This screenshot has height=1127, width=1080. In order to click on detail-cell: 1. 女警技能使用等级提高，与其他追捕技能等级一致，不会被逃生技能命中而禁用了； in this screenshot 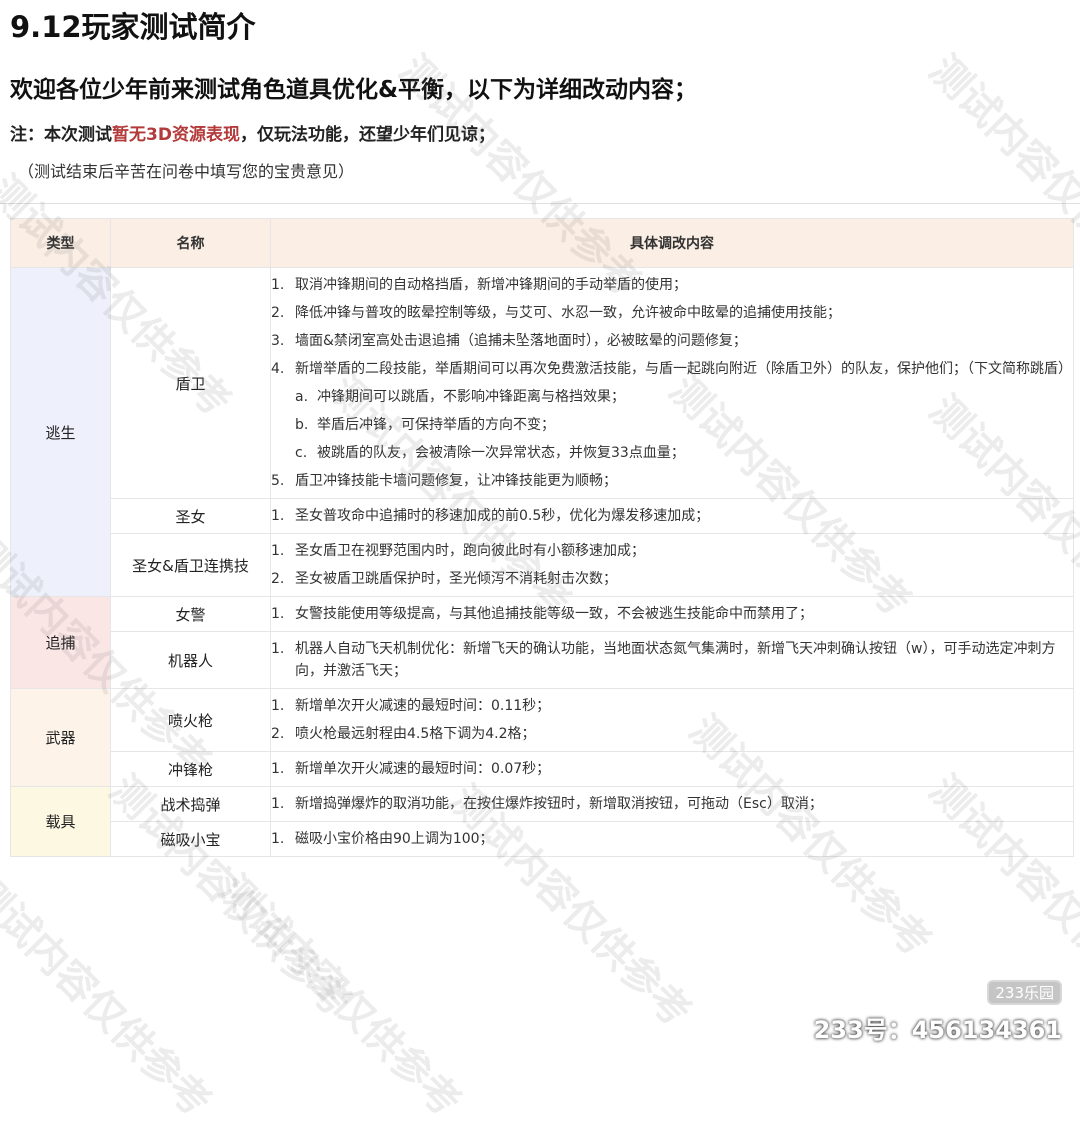, I will do `click(672, 614)`.